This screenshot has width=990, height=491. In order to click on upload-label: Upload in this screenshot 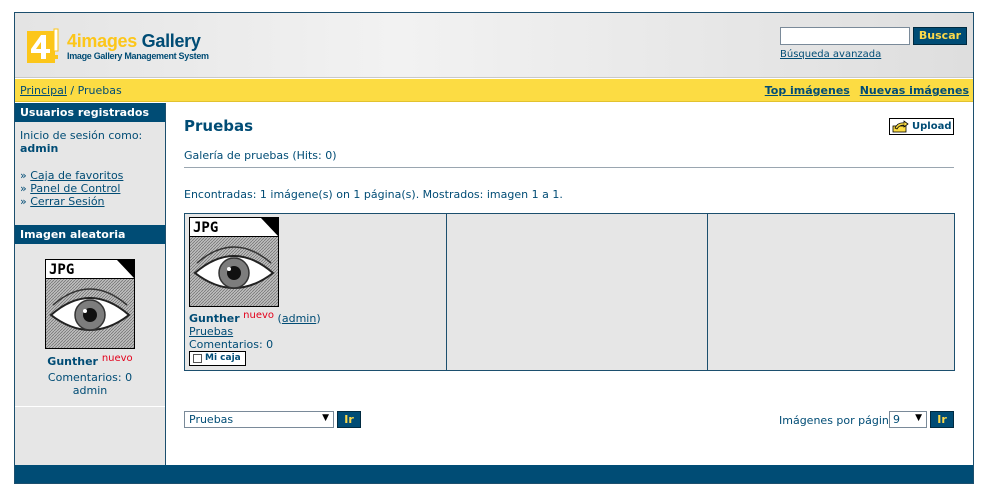, I will do `click(932, 126)`.